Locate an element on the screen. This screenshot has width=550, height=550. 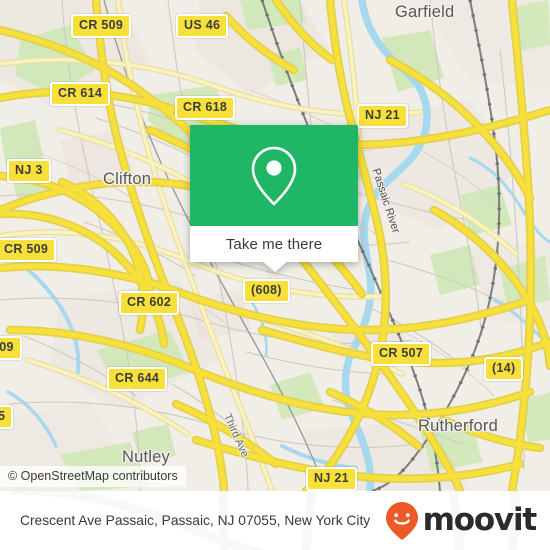
route-shield-cr-602: CR 602 is located at coordinates (149, 303).